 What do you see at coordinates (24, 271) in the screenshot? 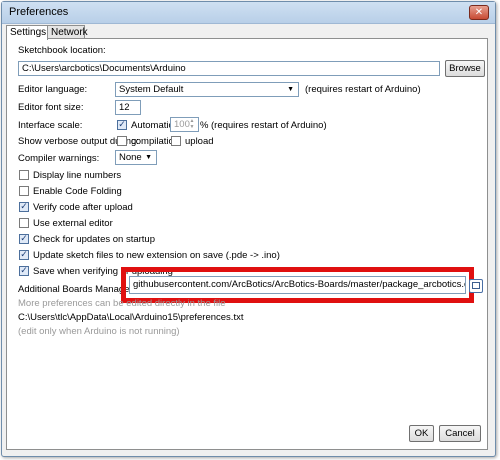
I see `save-when-verifying-checkbox: ✓` at bounding box center [24, 271].